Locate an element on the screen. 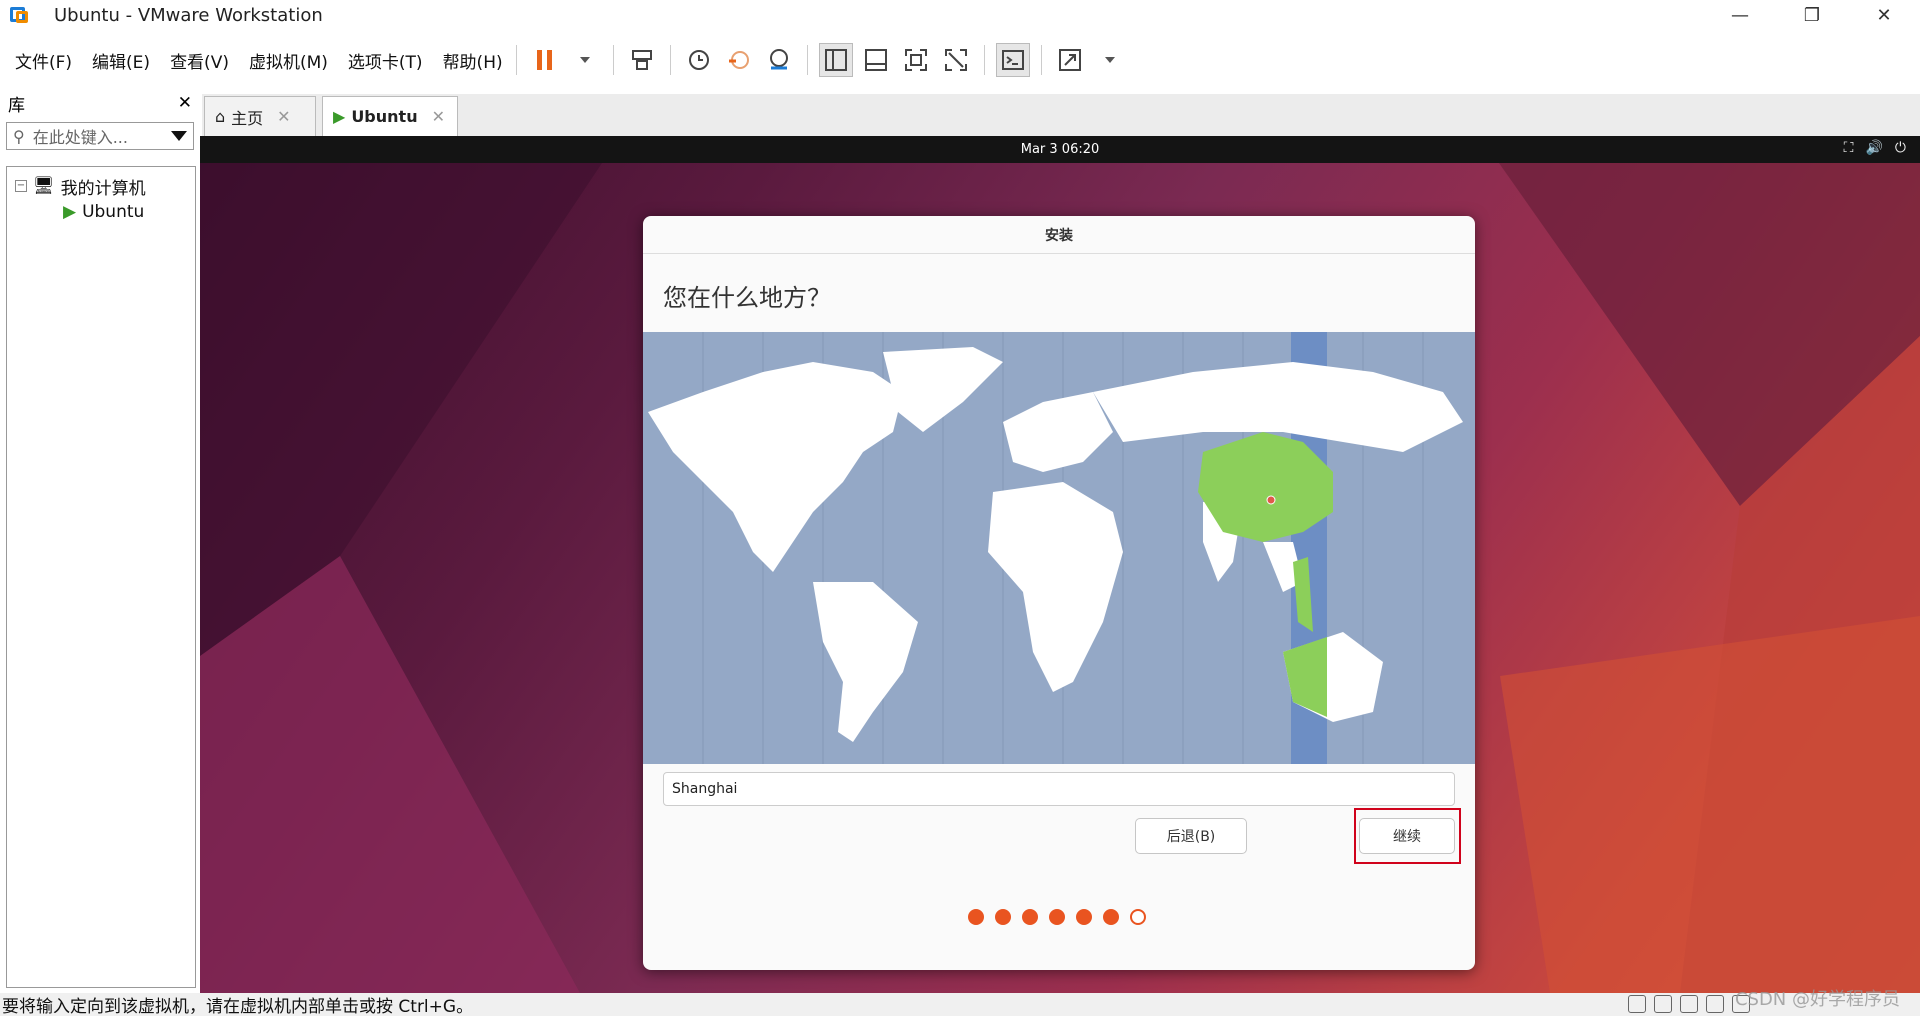 This screenshot has height=1017, width=1920. snapshot-button is located at coordinates (699, 60).